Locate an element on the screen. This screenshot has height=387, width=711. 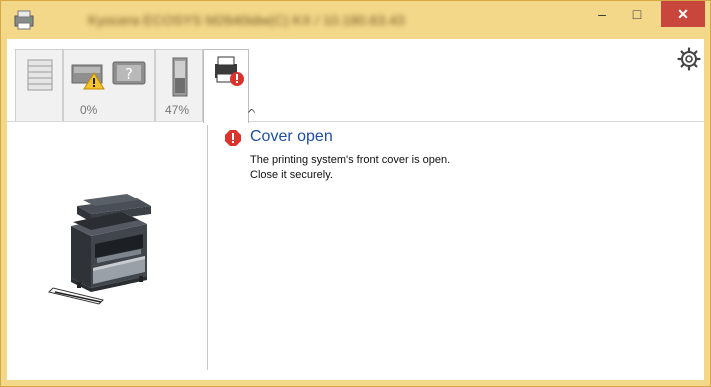
gear-icon is located at coordinates (689, 59).